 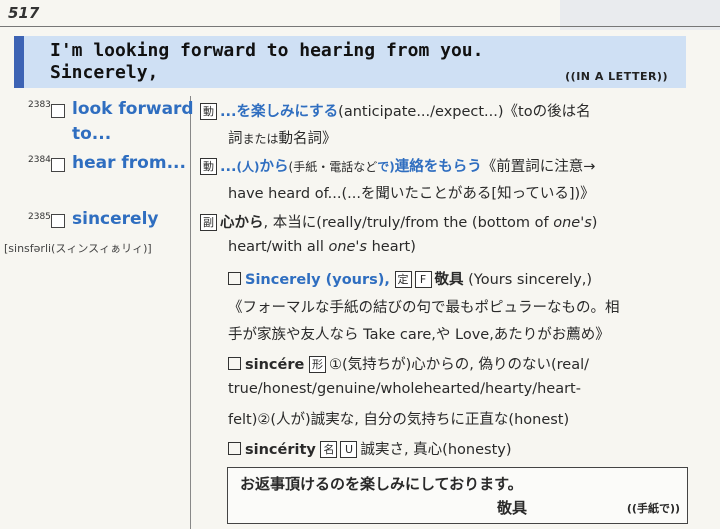 I want to click on example-closing: 敬具, so click(x=512, y=508).